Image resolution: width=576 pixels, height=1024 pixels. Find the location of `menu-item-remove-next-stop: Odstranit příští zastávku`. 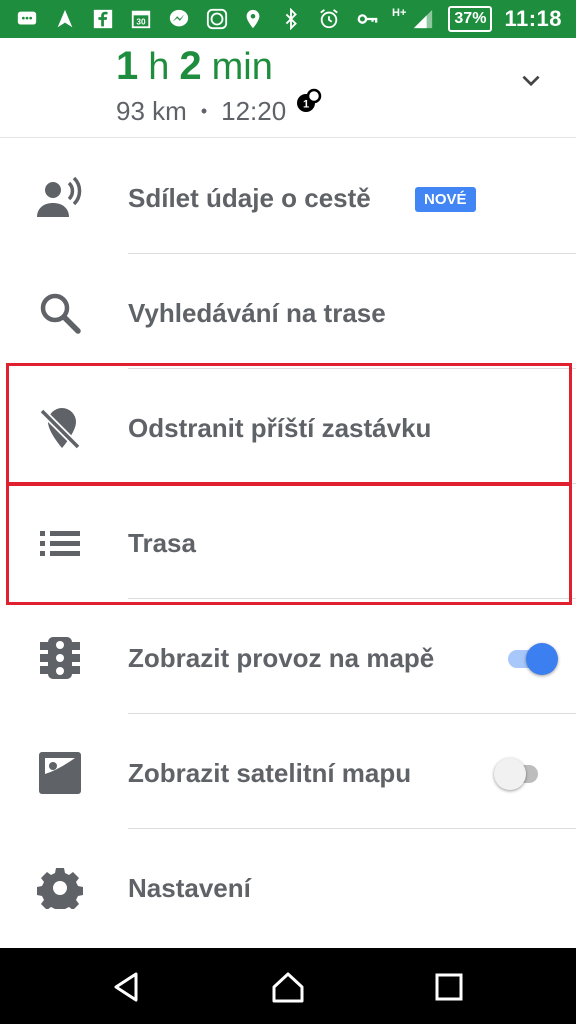

menu-item-remove-next-stop: Odstranit příští zastávku is located at coordinates (288, 426).